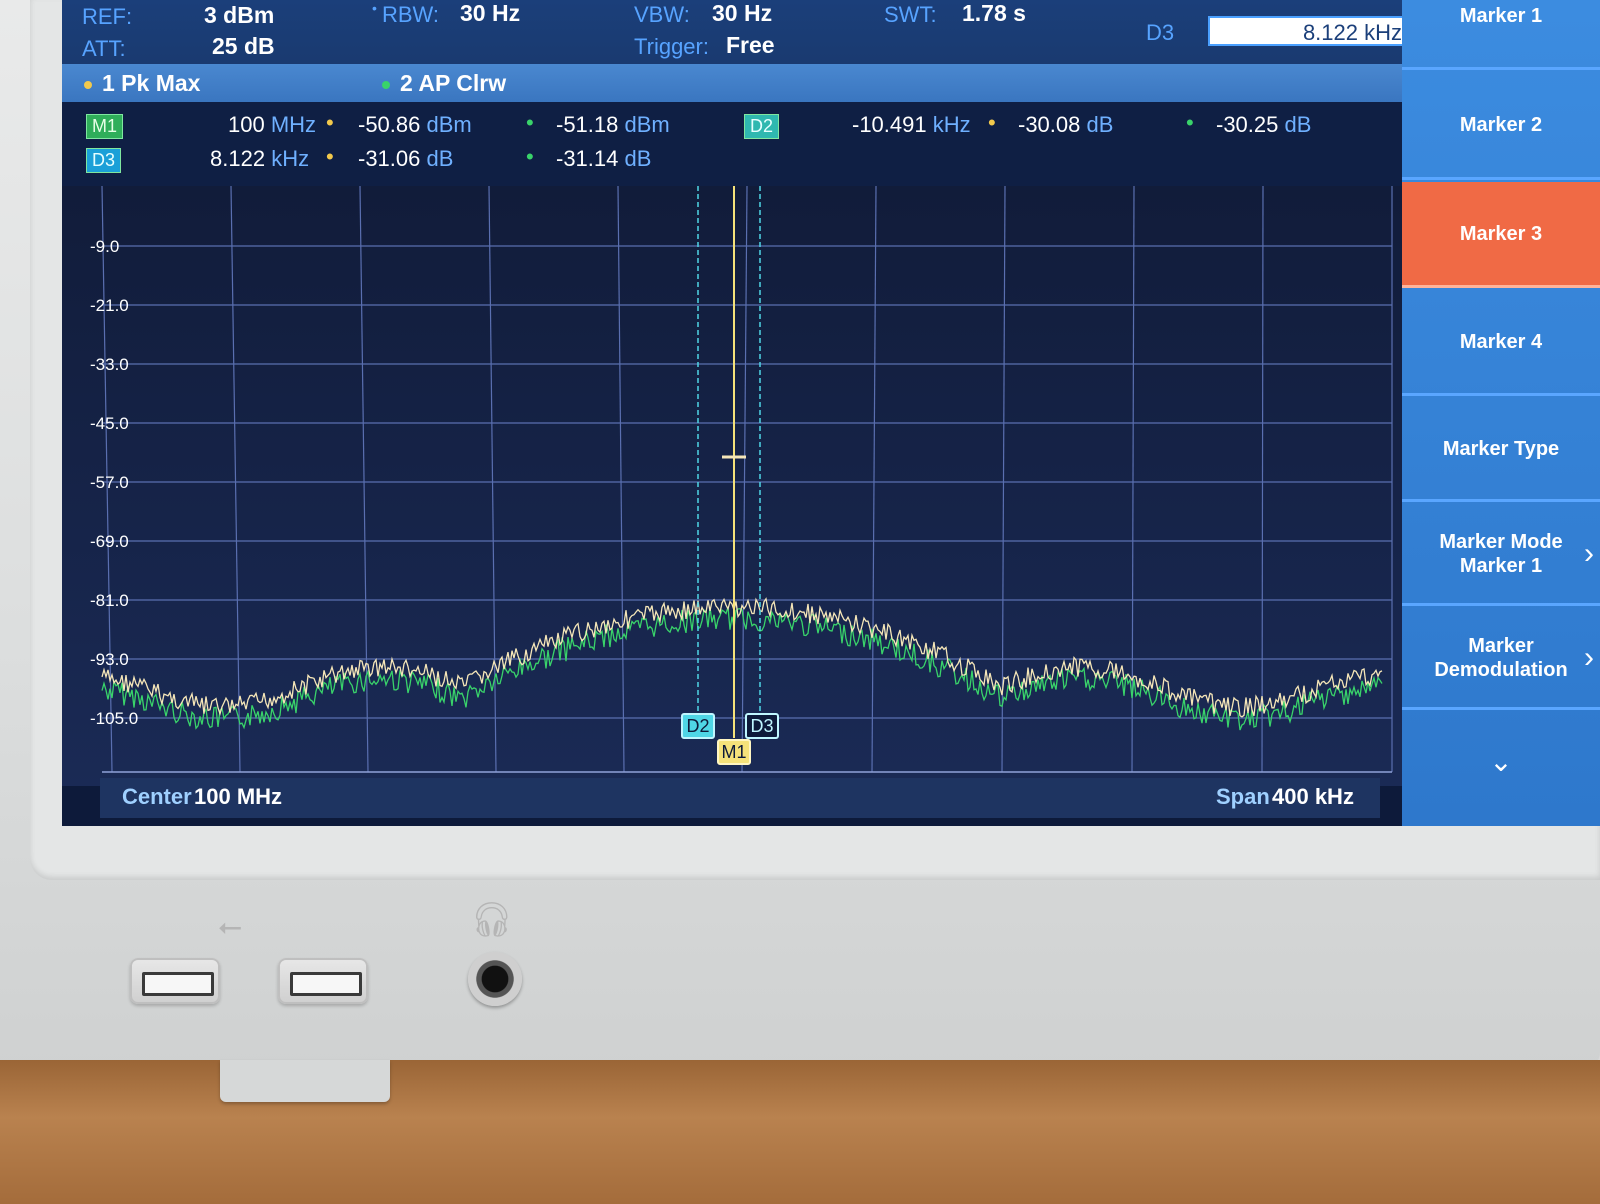 The height and width of the screenshot is (1204, 1600). I want to click on softkey-marker-4: Marker 4, so click(1501, 343).